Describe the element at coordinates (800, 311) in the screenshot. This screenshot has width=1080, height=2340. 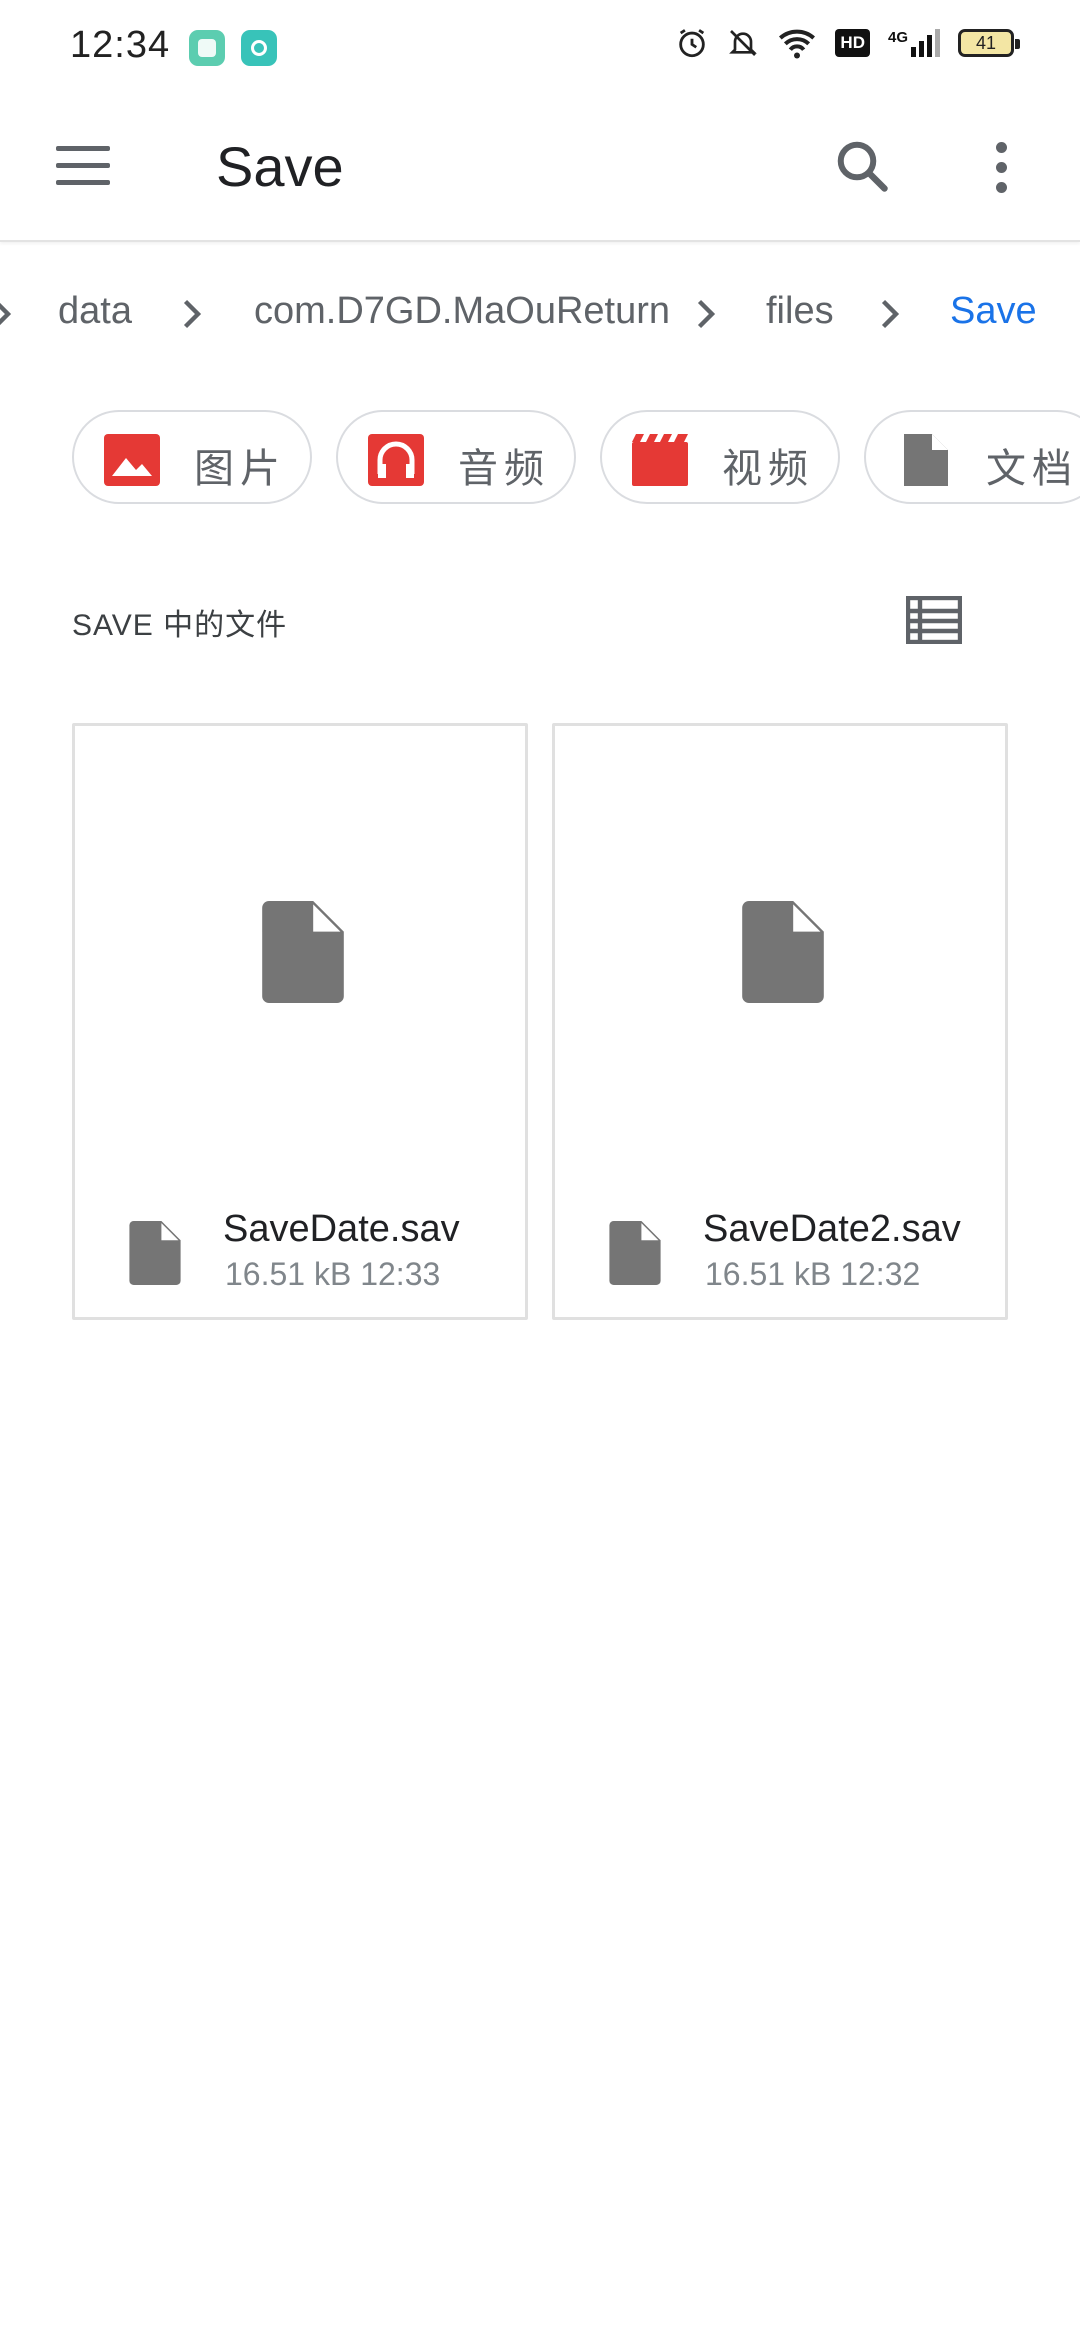
I see `breadcrumb-item-files: files` at that location.